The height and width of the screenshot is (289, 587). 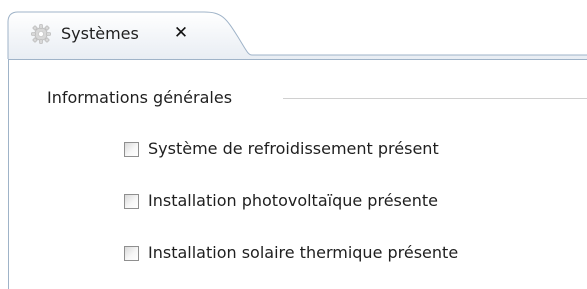 I want to click on close-icon: ✕, so click(x=181, y=33).